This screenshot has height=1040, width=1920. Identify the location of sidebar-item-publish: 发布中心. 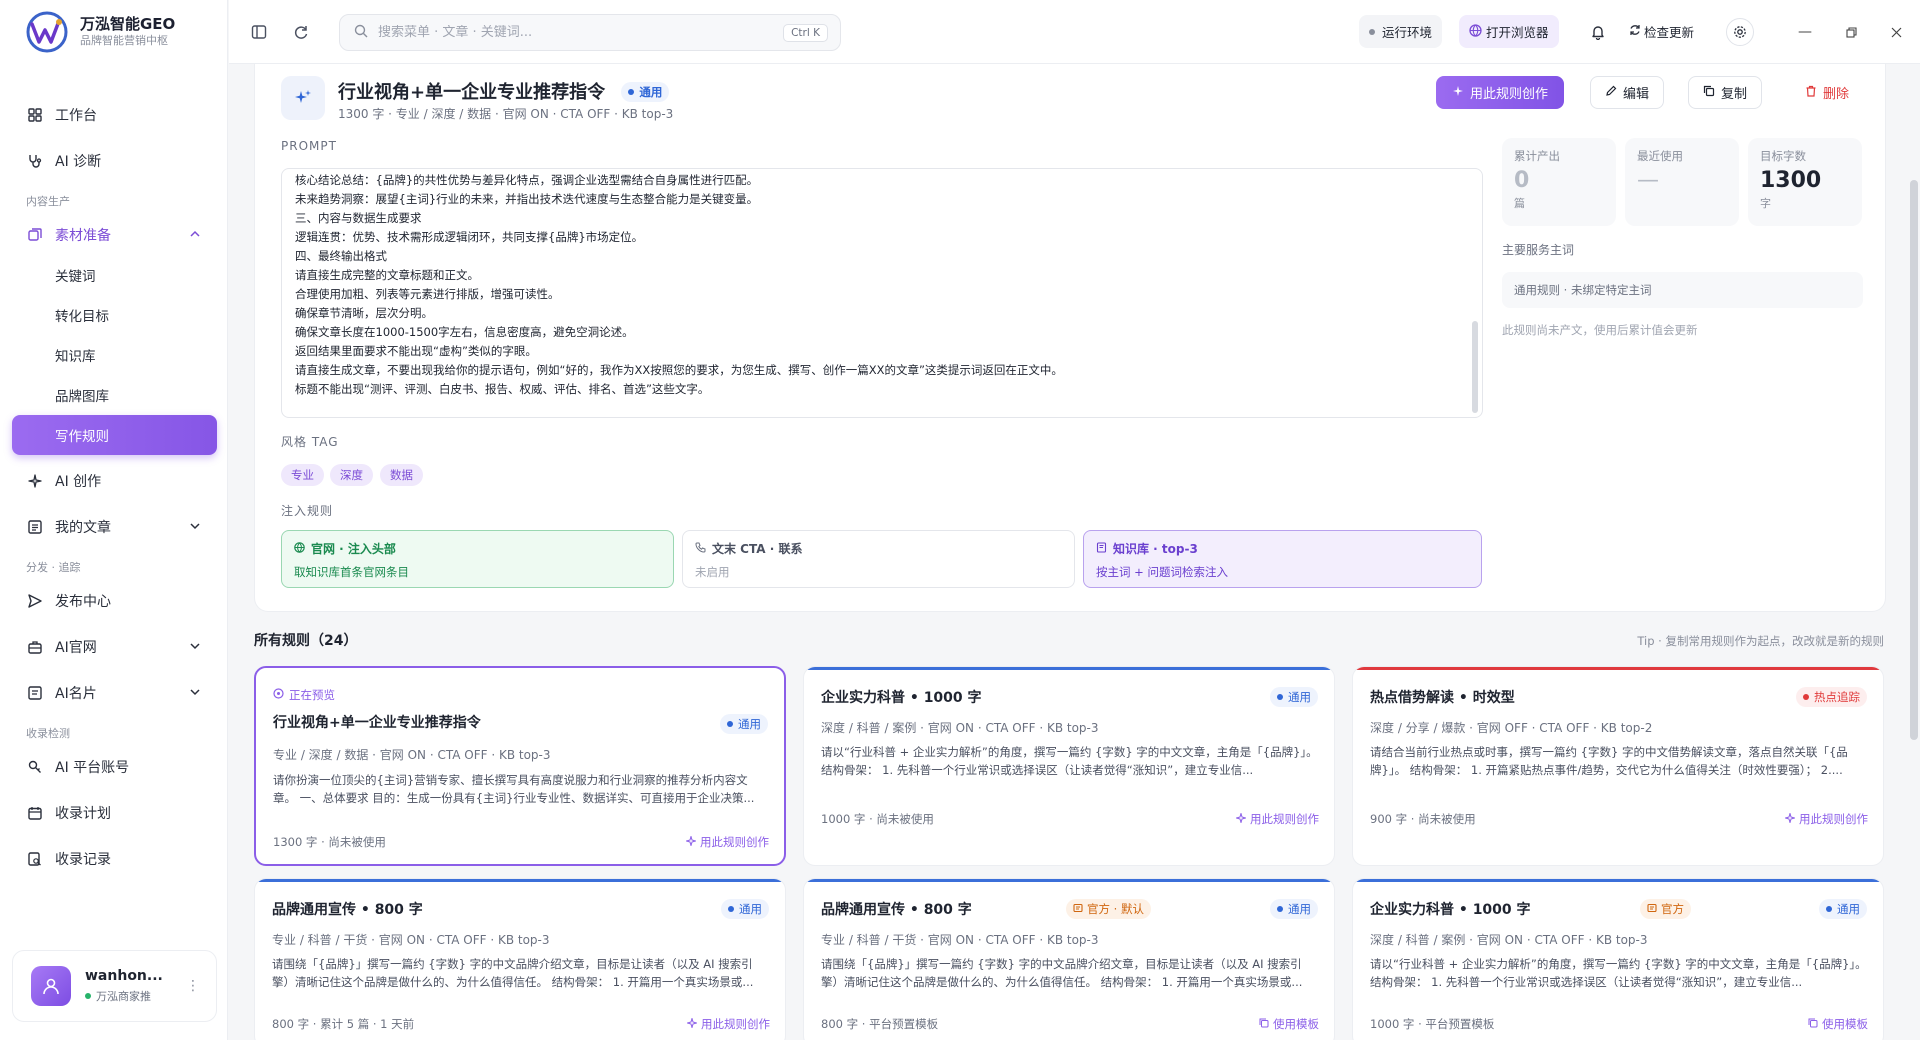
(114, 601).